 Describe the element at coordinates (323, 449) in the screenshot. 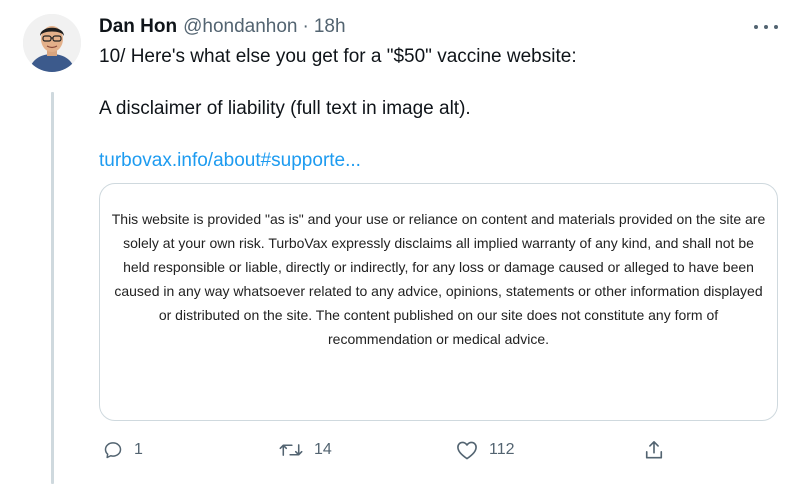

I see `retweet-count: 14` at that location.